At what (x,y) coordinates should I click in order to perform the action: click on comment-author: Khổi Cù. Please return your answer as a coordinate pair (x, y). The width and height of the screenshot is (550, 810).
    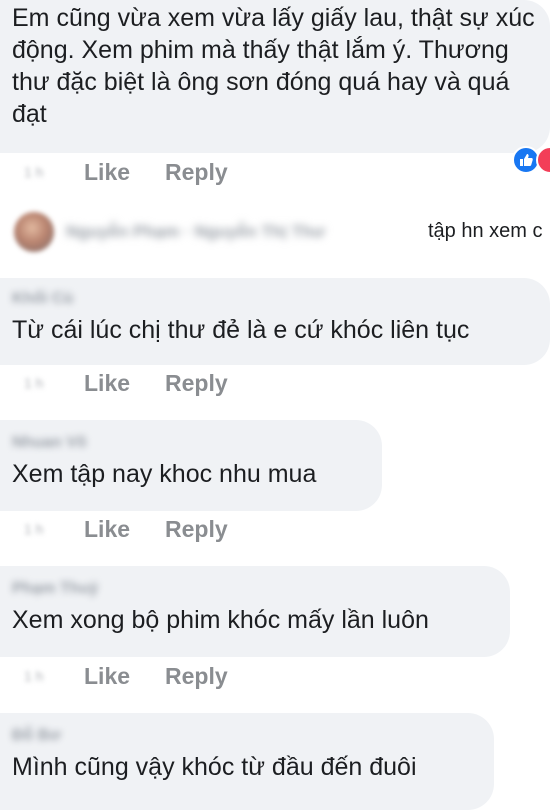
    Looking at the image, I should click on (42, 299).